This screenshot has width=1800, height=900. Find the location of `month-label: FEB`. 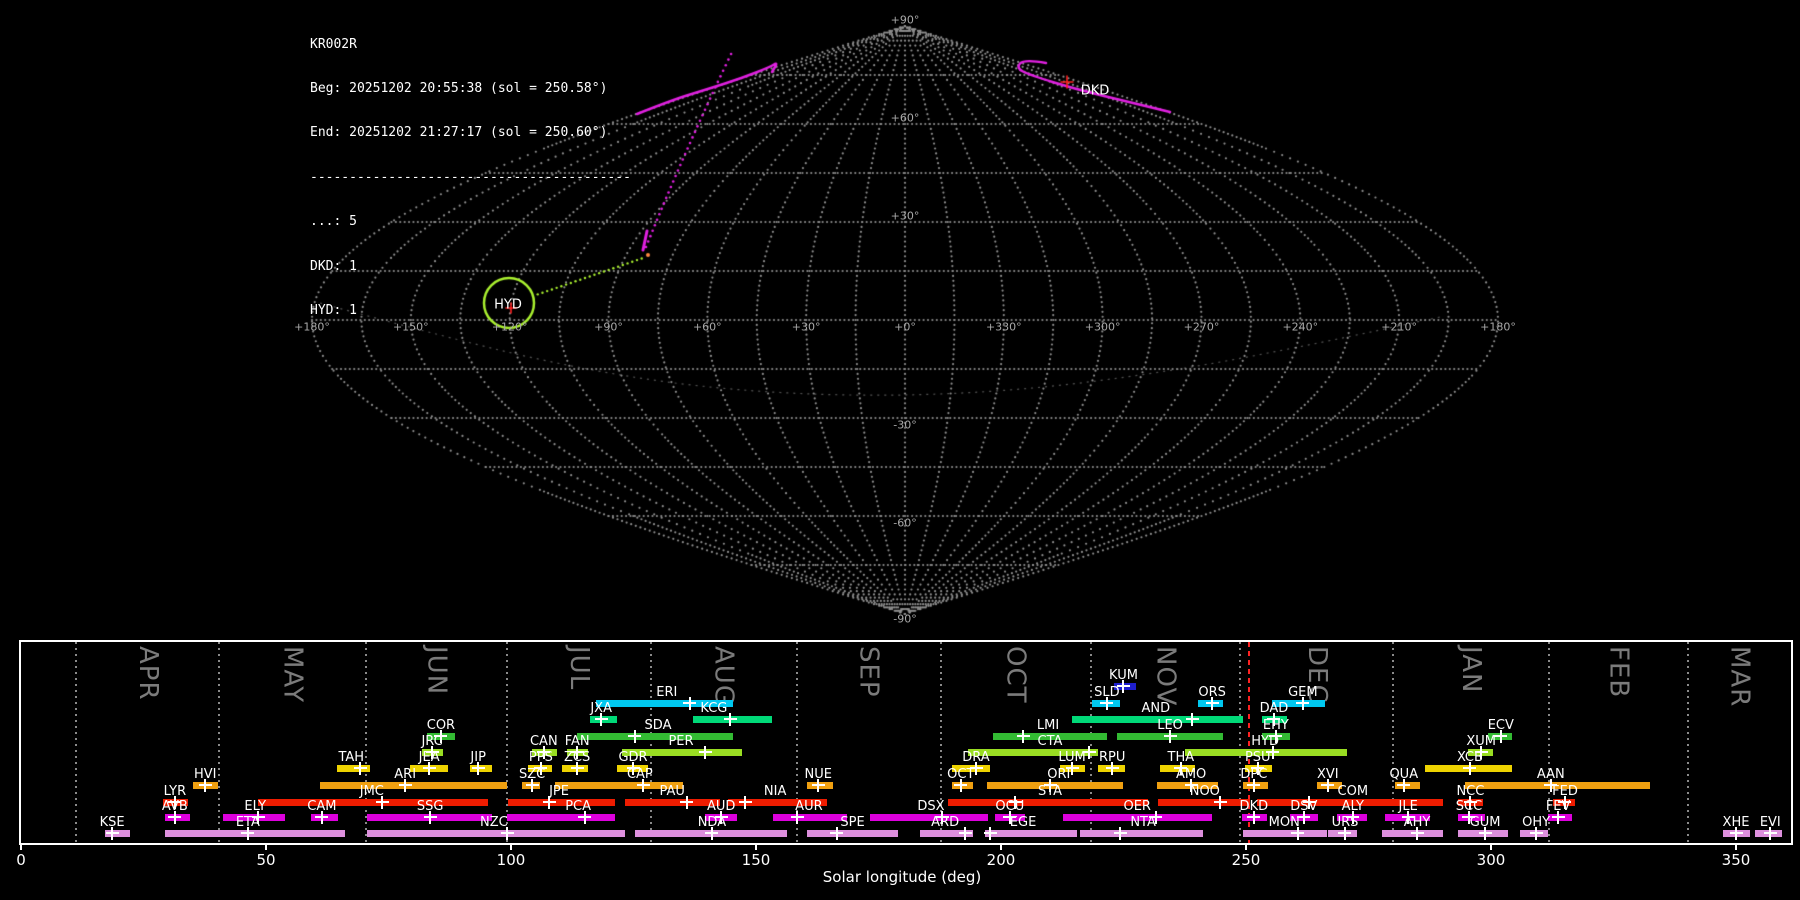

month-label: FEB is located at coordinates (1618, 672).